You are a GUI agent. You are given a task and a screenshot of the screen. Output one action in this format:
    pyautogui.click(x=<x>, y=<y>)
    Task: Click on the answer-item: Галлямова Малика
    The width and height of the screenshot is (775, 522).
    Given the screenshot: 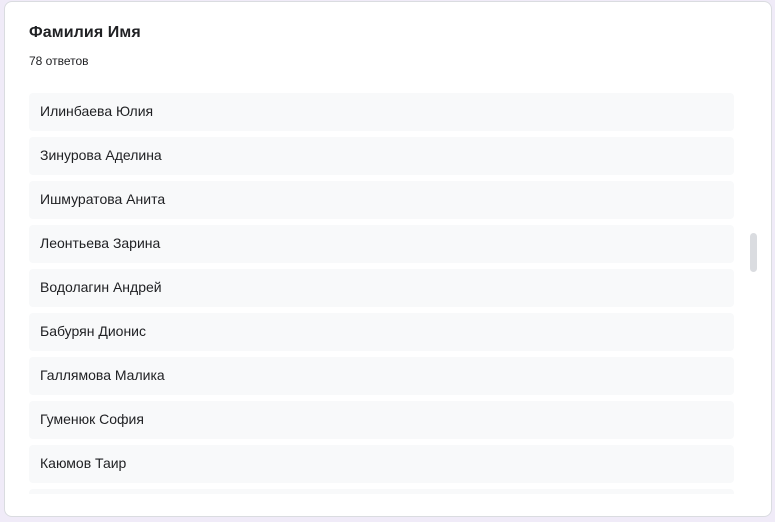 What is the action you would take?
    pyautogui.click(x=381, y=376)
    